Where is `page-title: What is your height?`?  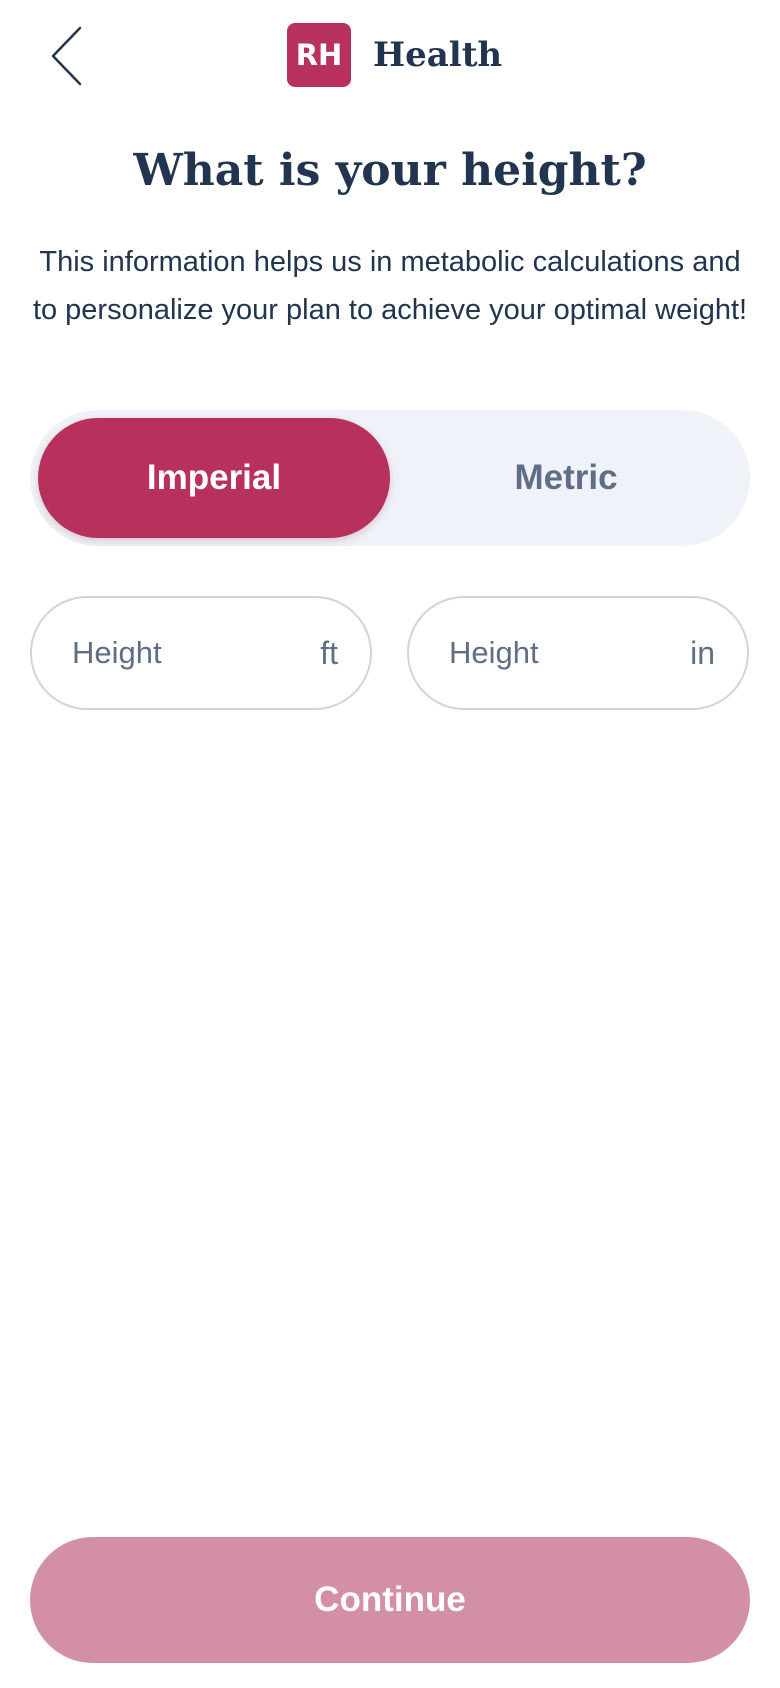
page-title: What is your height? is located at coordinates (390, 170).